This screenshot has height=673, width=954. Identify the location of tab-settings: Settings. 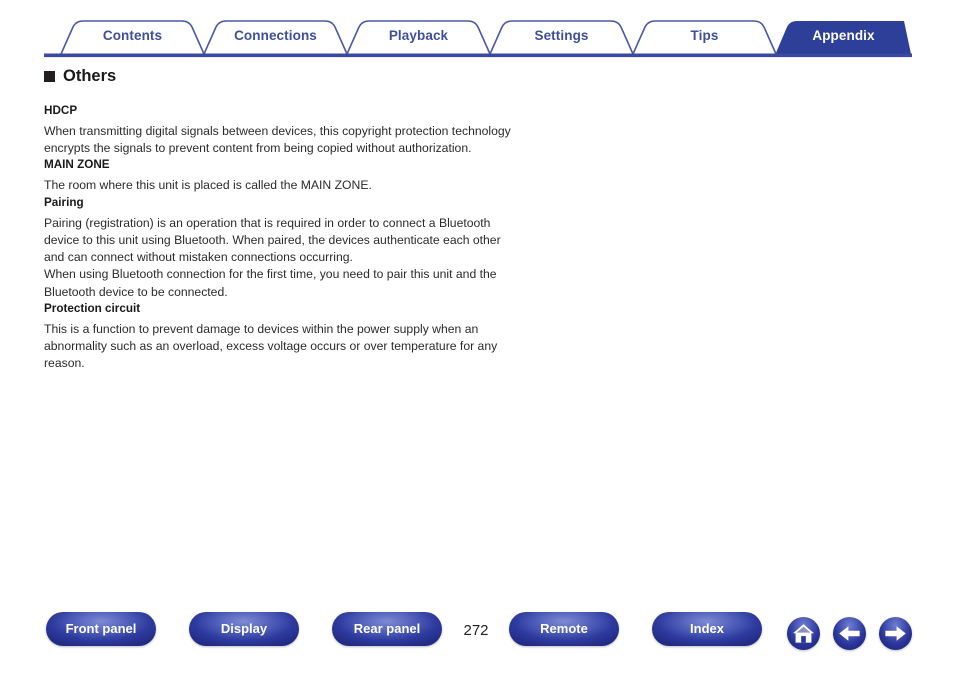
(561, 36).